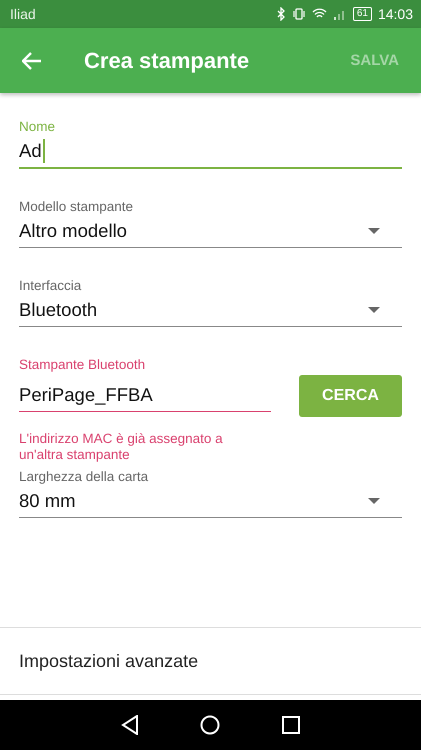 Image resolution: width=421 pixels, height=750 pixels. Describe the element at coordinates (395, 14) in the screenshot. I see `clock: 14:03` at that location.